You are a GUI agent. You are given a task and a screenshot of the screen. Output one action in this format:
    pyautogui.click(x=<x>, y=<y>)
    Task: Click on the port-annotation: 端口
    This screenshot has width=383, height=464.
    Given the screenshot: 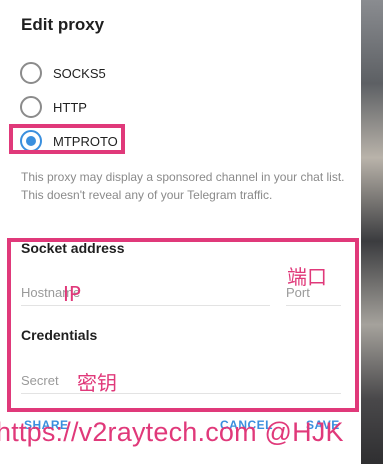 What is the action you would take?
    pyautogui.click(x=307, y=277)
    